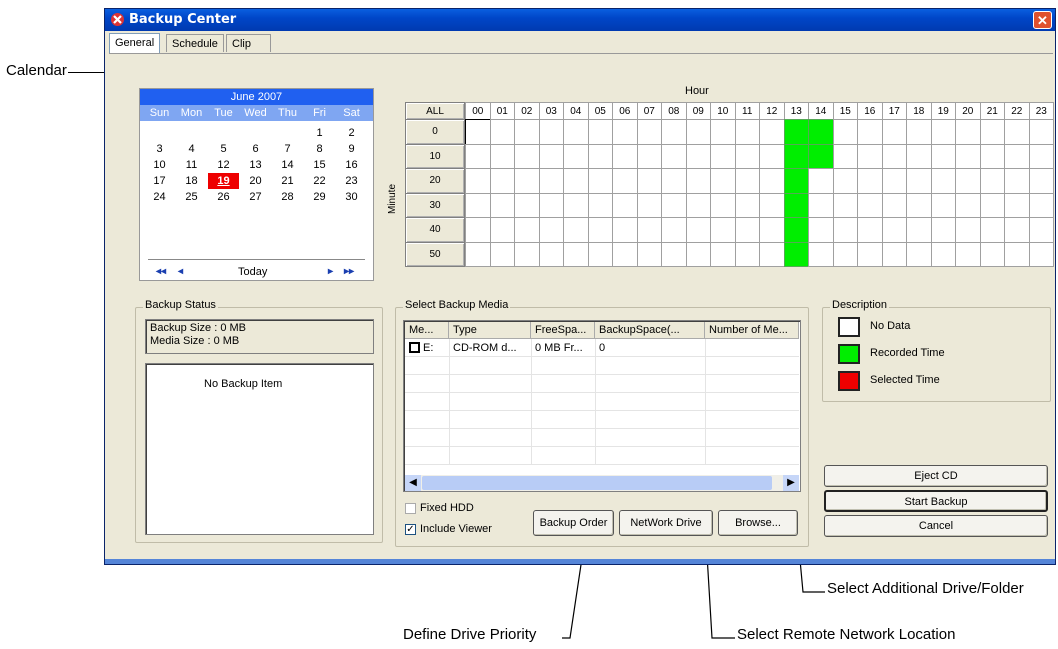 The width and height of the screenshot is (1058, 649). I want to click on tab-schedule: Schedule, so click(195, 43).